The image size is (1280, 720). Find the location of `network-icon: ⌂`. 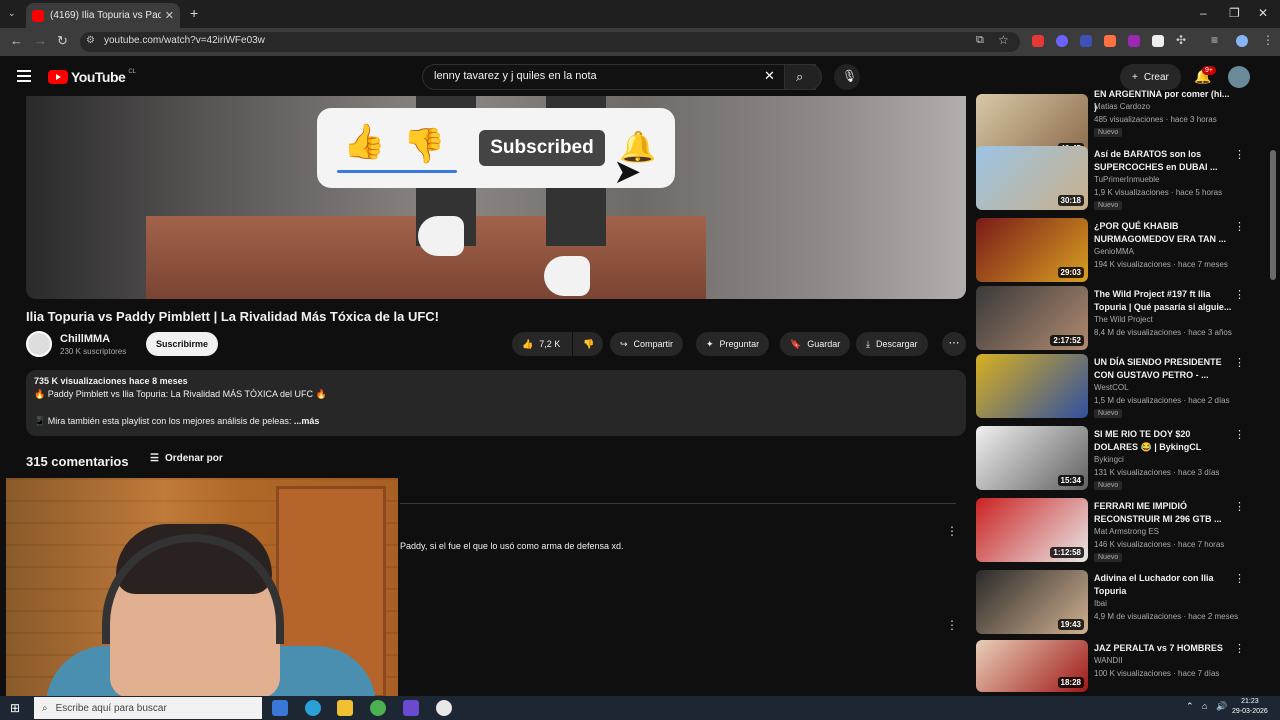

network-icon: ⌂ is located at coordinates (1204, 706).